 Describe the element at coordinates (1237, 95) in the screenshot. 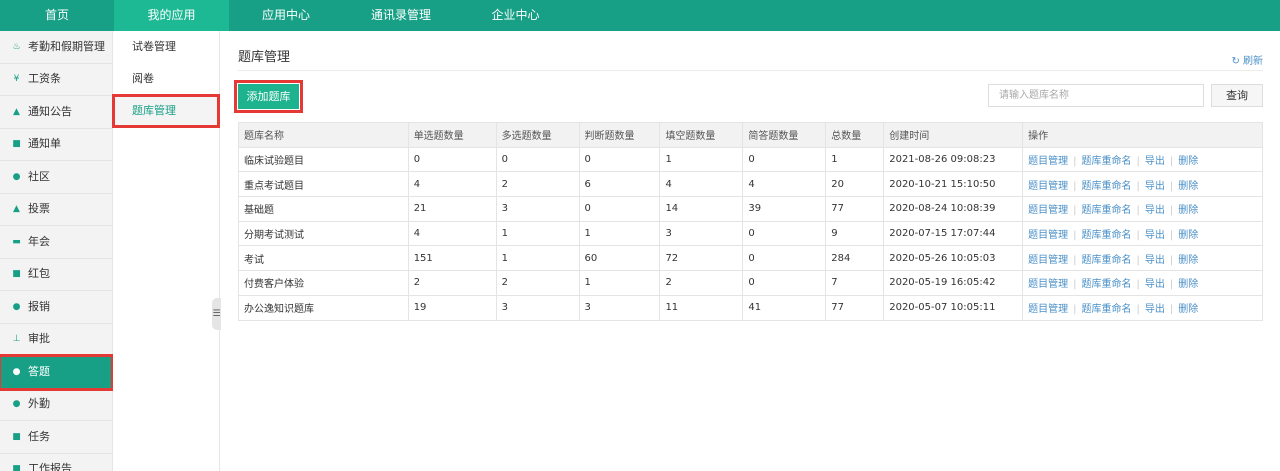

I see `search-button: 查询` at that location.